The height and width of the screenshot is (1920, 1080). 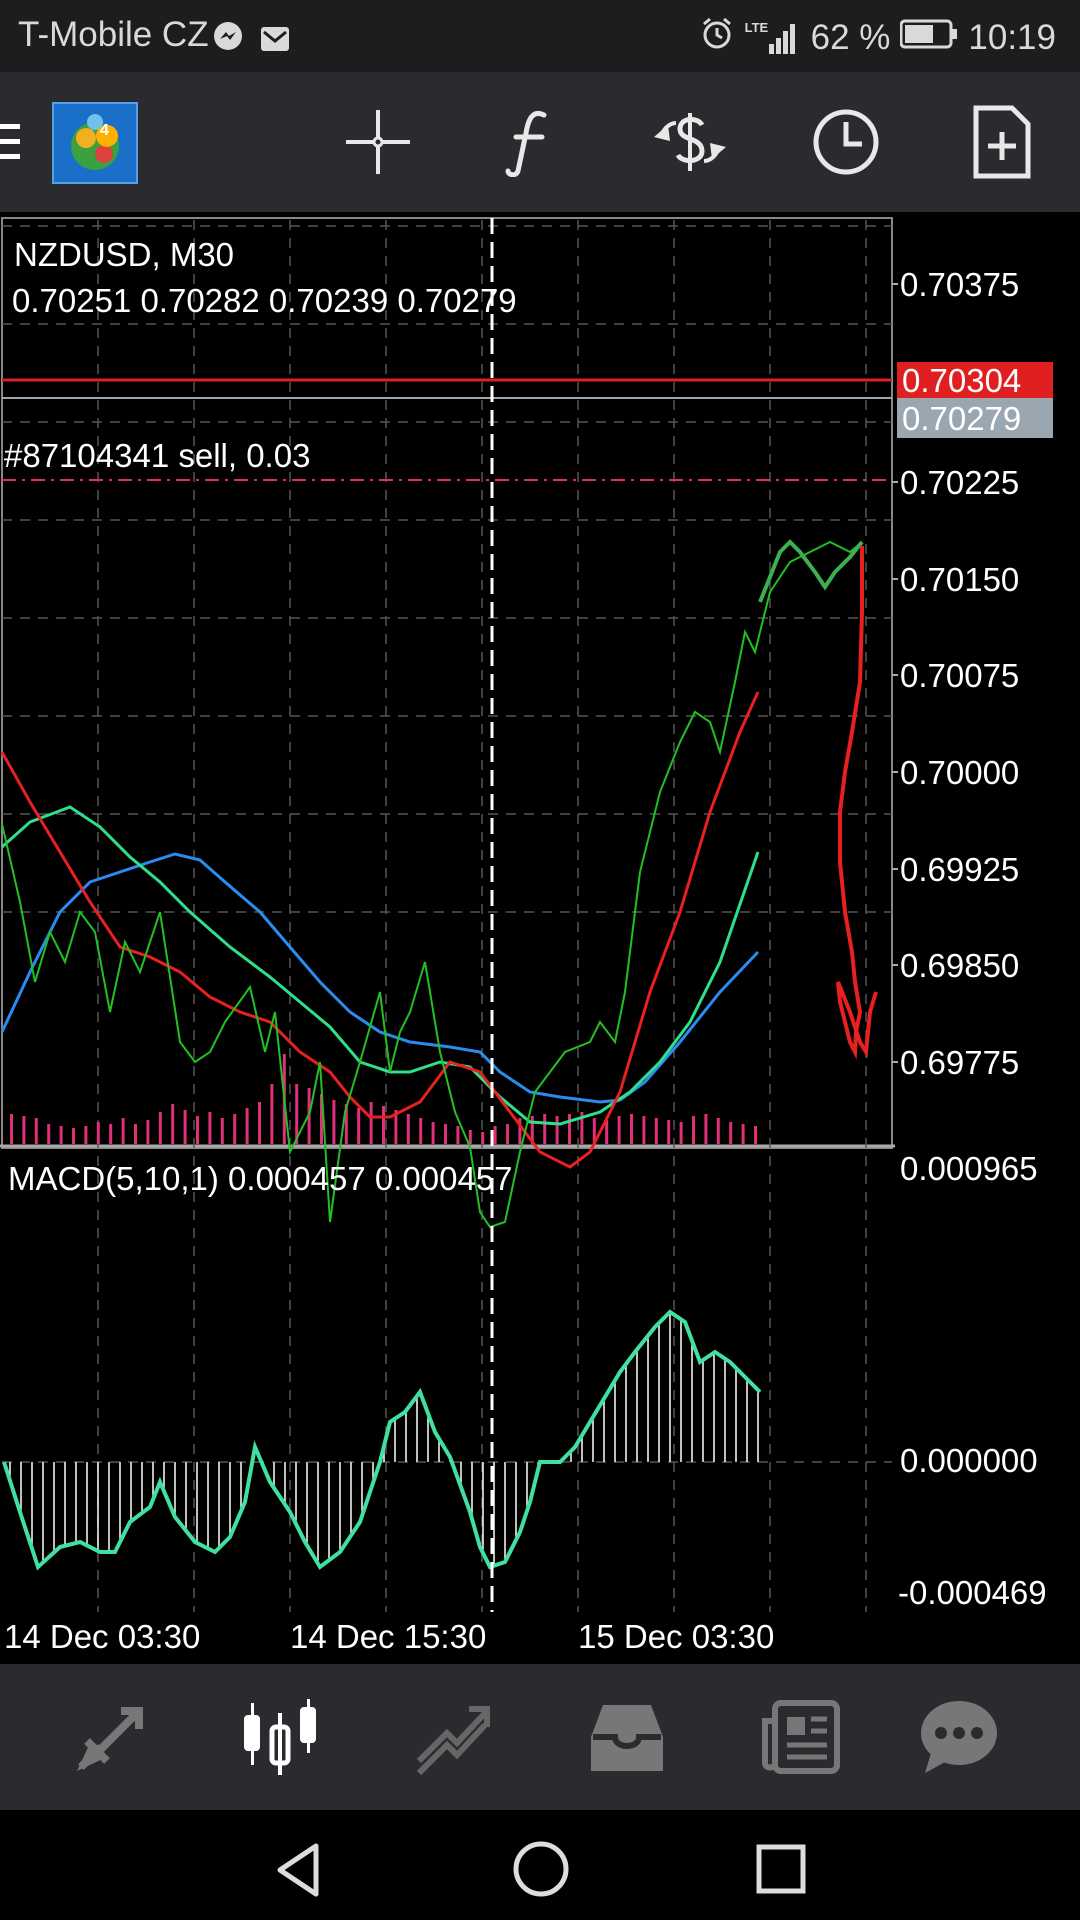 I want to click on time-label-3: 15 Dec 03:30, so click(x=676, y=1636).